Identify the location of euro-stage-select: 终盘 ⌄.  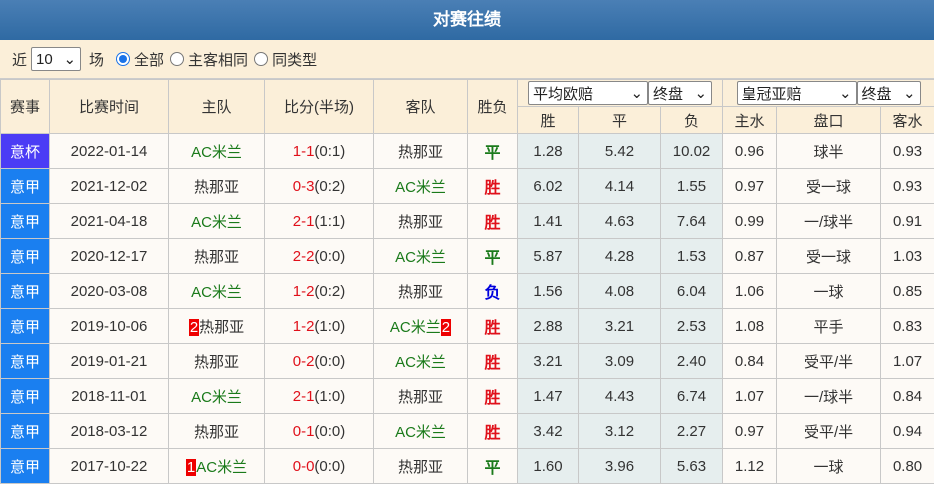
(680, 93).